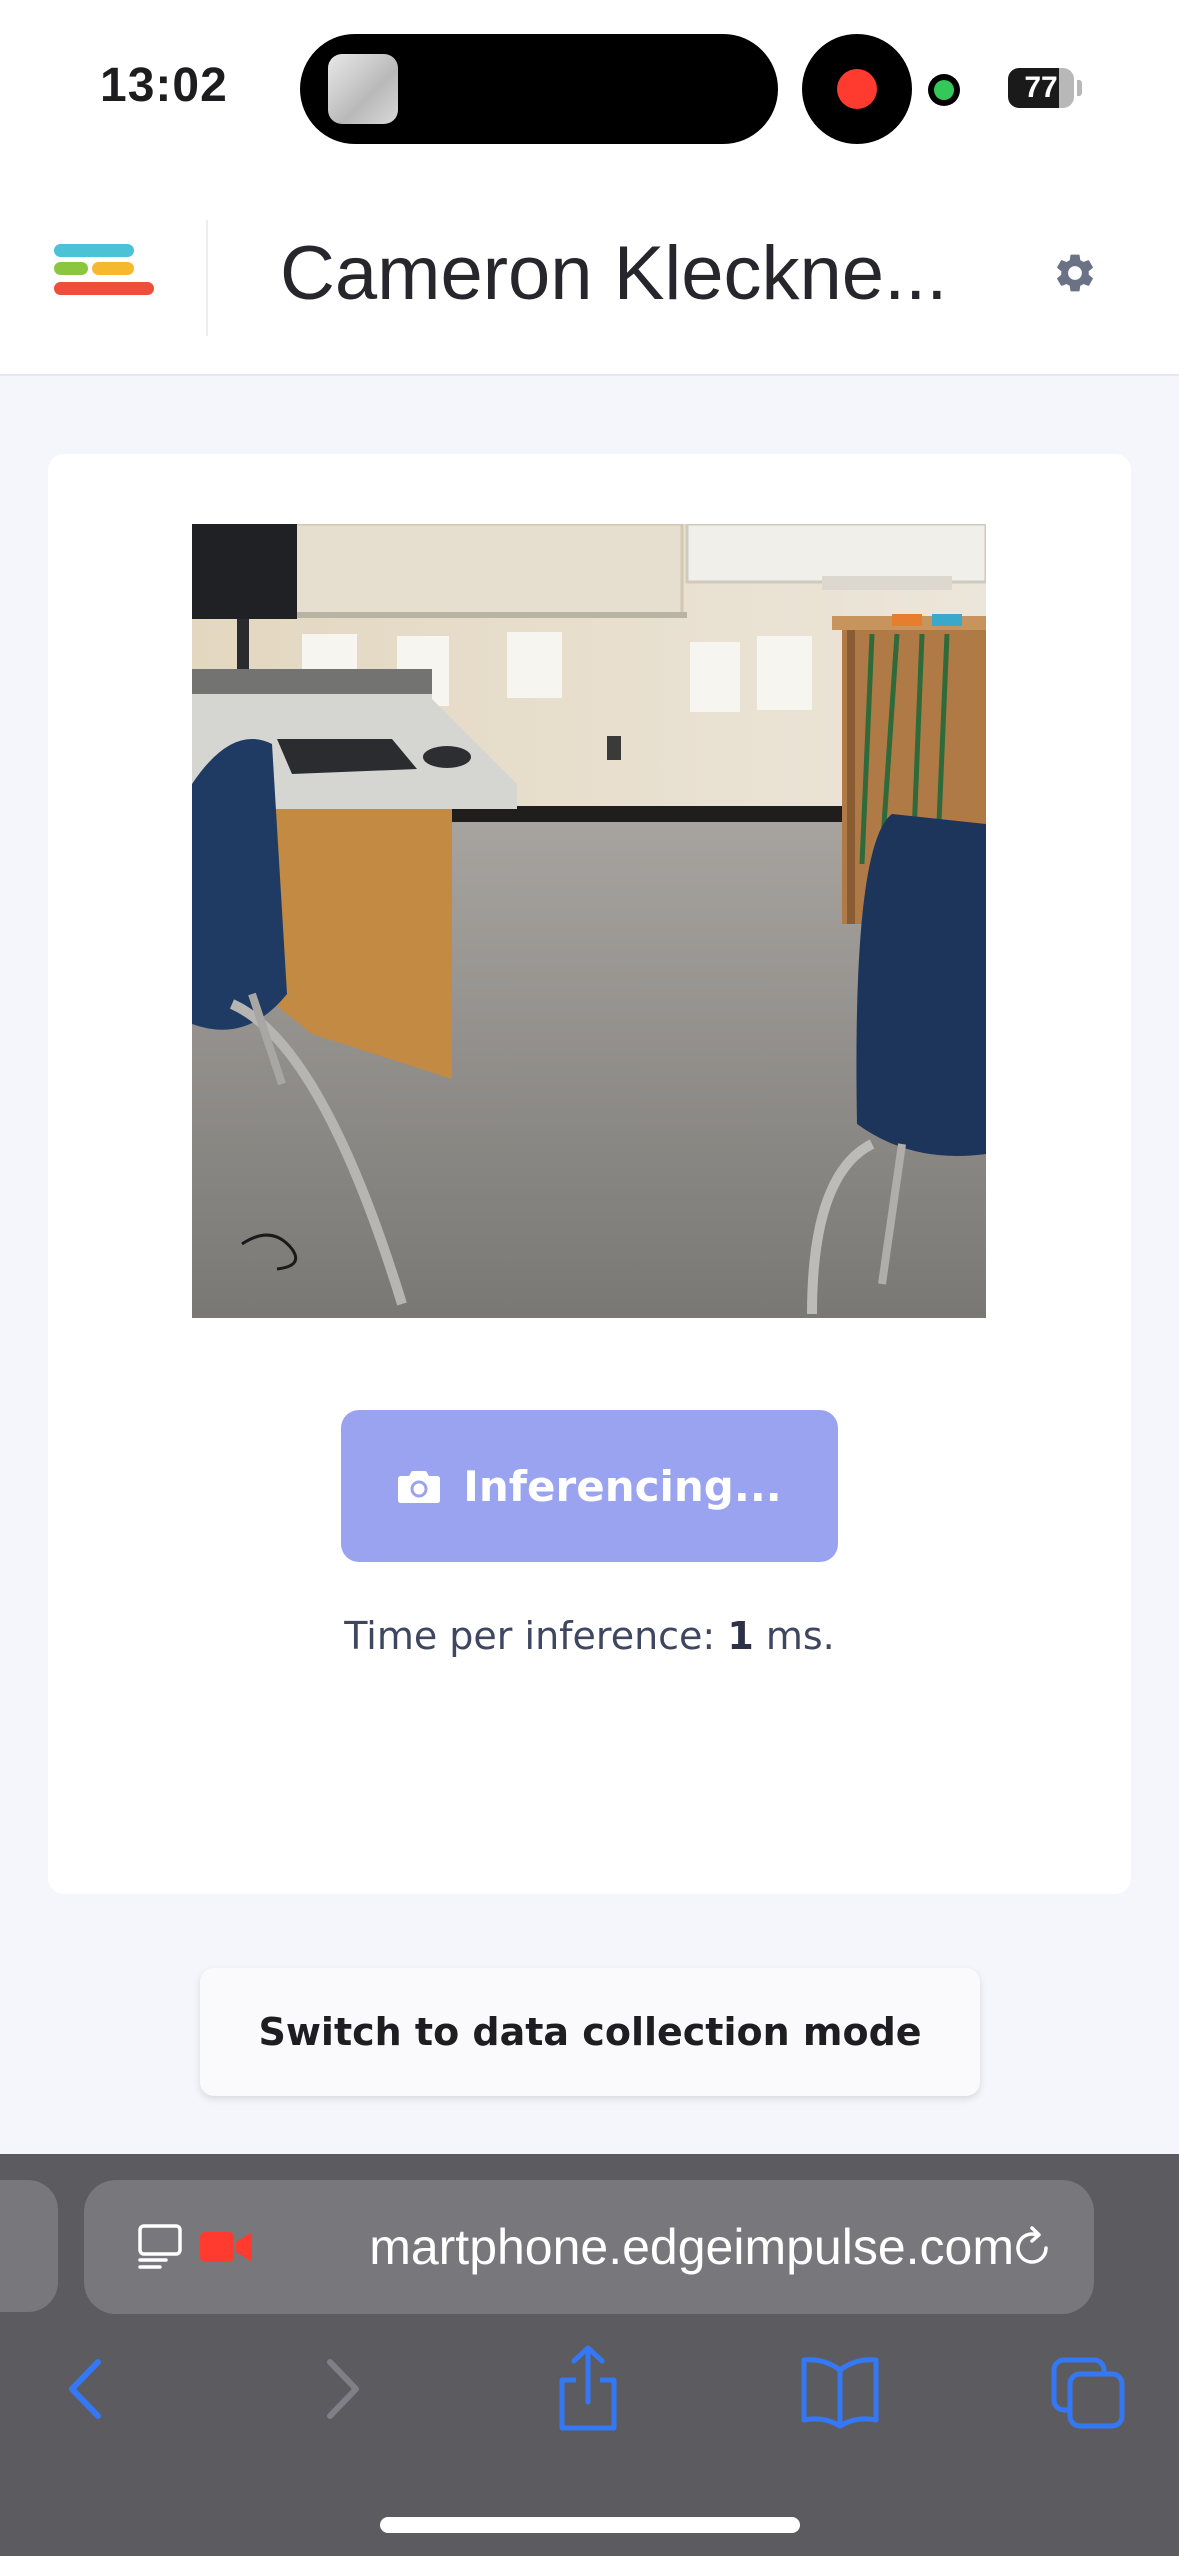 The image size is (1179, 2556). Describe the element at coordinates (691, 2247) in the screenshot. I see `url-text: martphone.edgeimpulse.com` at that location.